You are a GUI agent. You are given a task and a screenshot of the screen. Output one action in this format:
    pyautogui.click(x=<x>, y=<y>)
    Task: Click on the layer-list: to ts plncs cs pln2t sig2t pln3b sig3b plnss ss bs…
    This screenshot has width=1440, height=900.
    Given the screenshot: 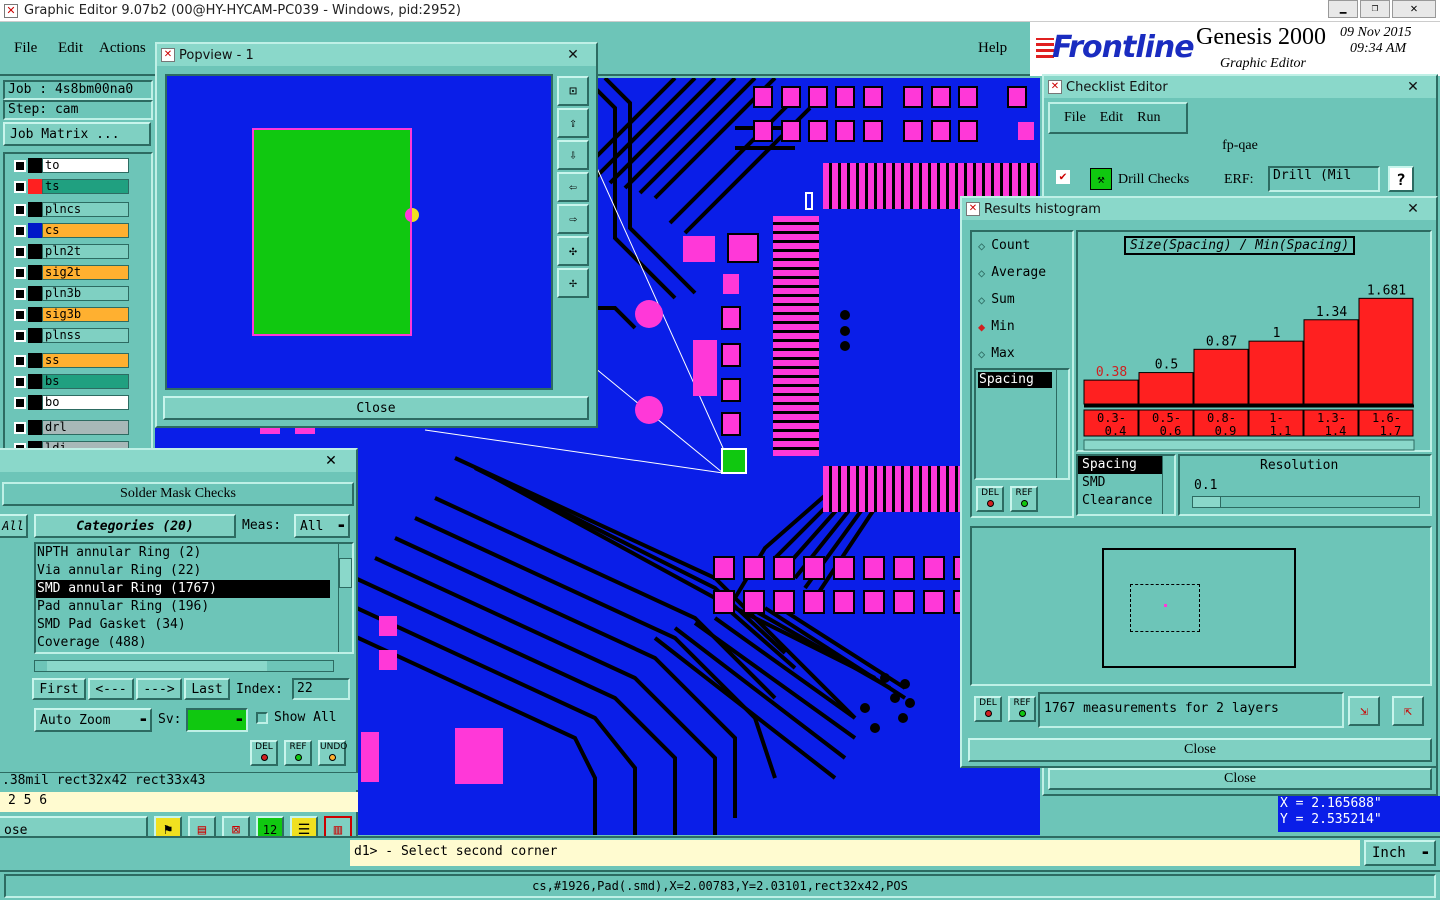 What is the action you would take?
    pyautogui.click(x=78, y=314)
    